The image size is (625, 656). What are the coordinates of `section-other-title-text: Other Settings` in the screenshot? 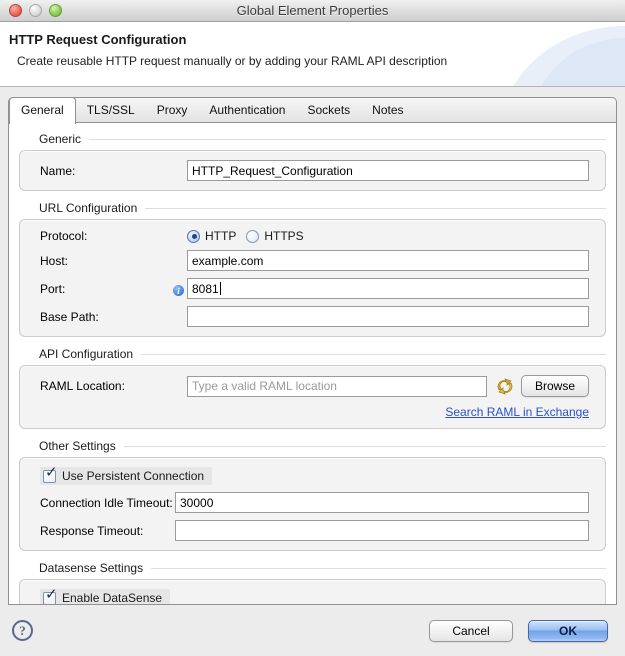 It's located at (77, 446).